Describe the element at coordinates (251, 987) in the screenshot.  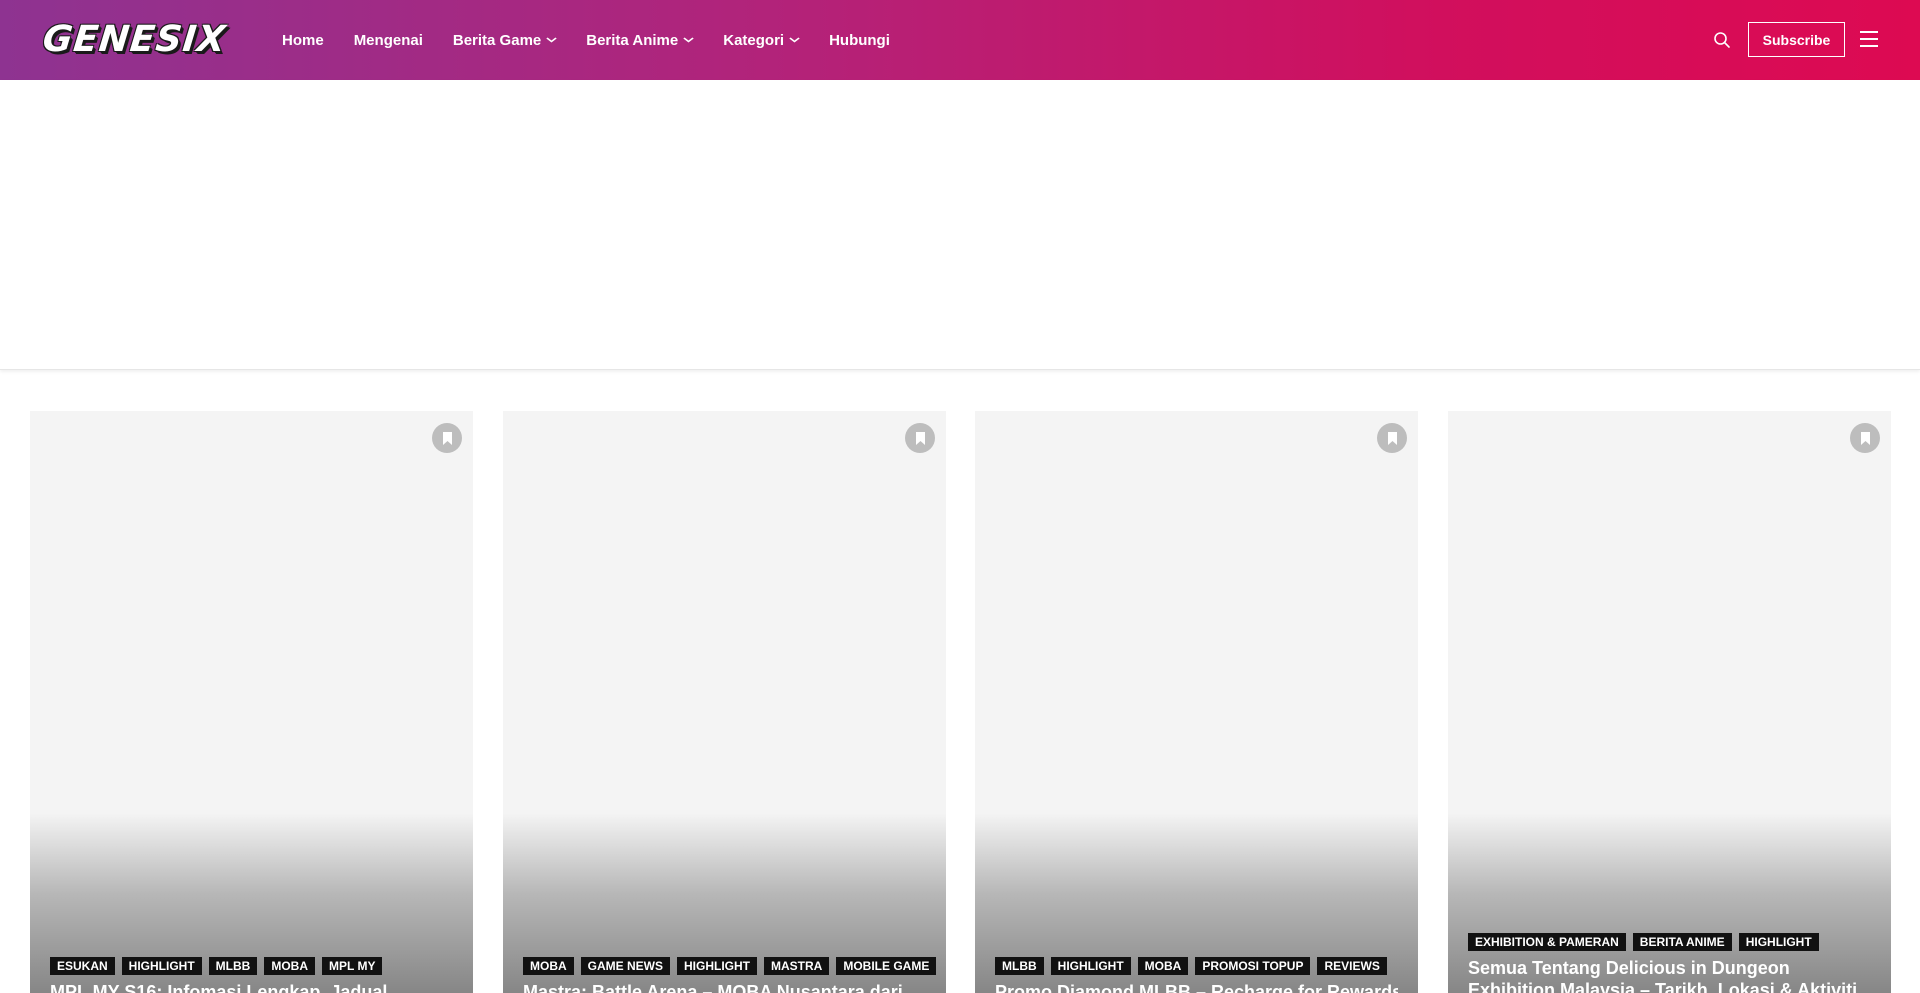
I see `card-title: MPL MY S16: Infomasi Lengkap, Jadual` at that location.